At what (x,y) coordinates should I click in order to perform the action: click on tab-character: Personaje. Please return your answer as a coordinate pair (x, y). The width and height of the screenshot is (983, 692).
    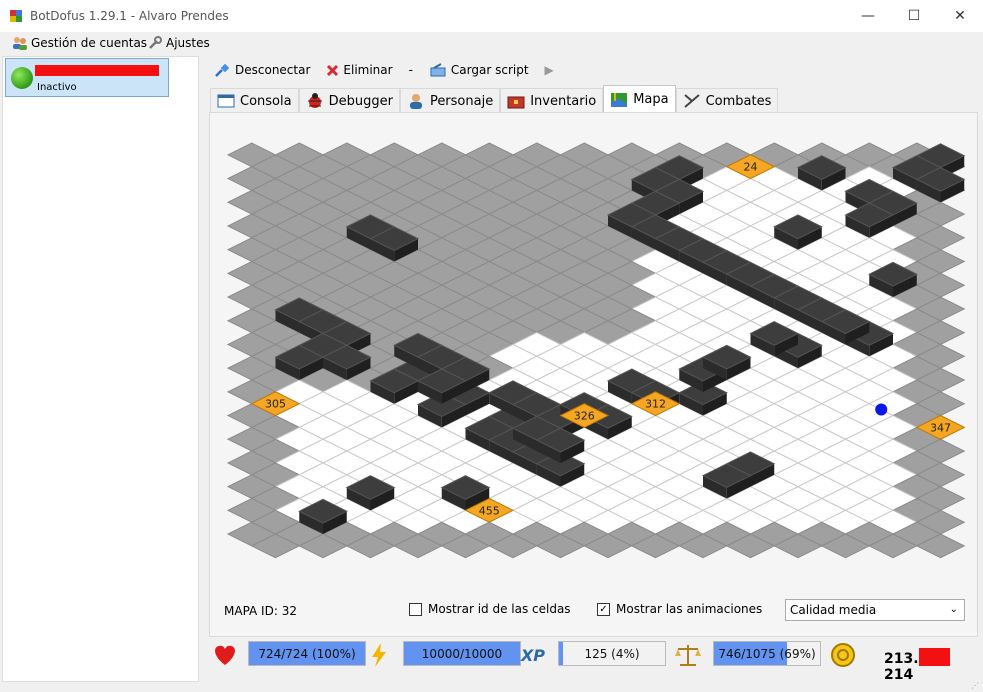
    Looking at the image, I should click on (450, 100).